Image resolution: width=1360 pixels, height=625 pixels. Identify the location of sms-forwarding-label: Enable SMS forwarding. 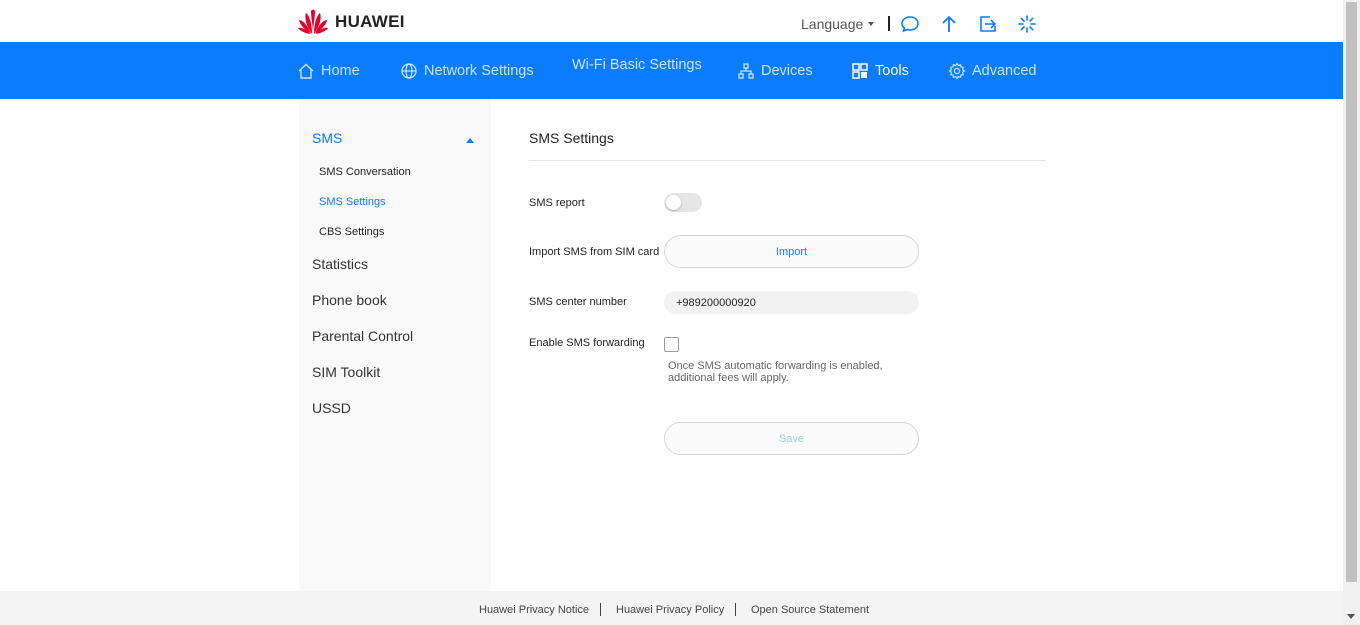
(587, 343).